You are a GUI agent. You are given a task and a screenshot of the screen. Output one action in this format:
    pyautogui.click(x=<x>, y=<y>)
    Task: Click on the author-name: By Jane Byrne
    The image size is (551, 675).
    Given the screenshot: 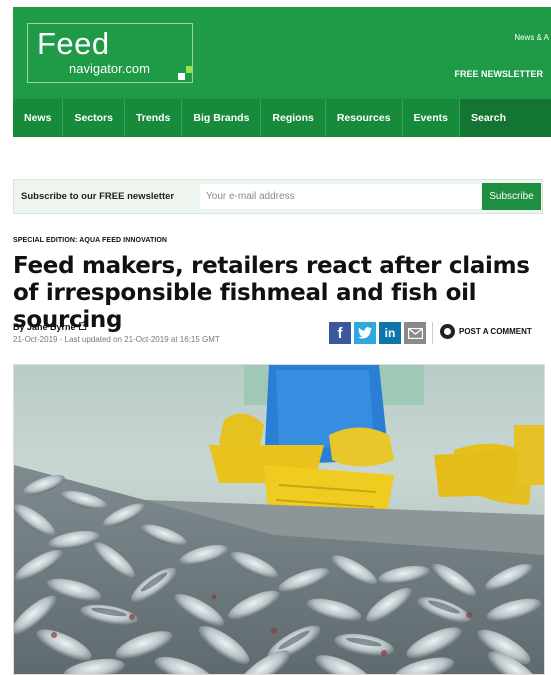 What is the action you would take?
    pyautogui.click(x=44, y=327)
    